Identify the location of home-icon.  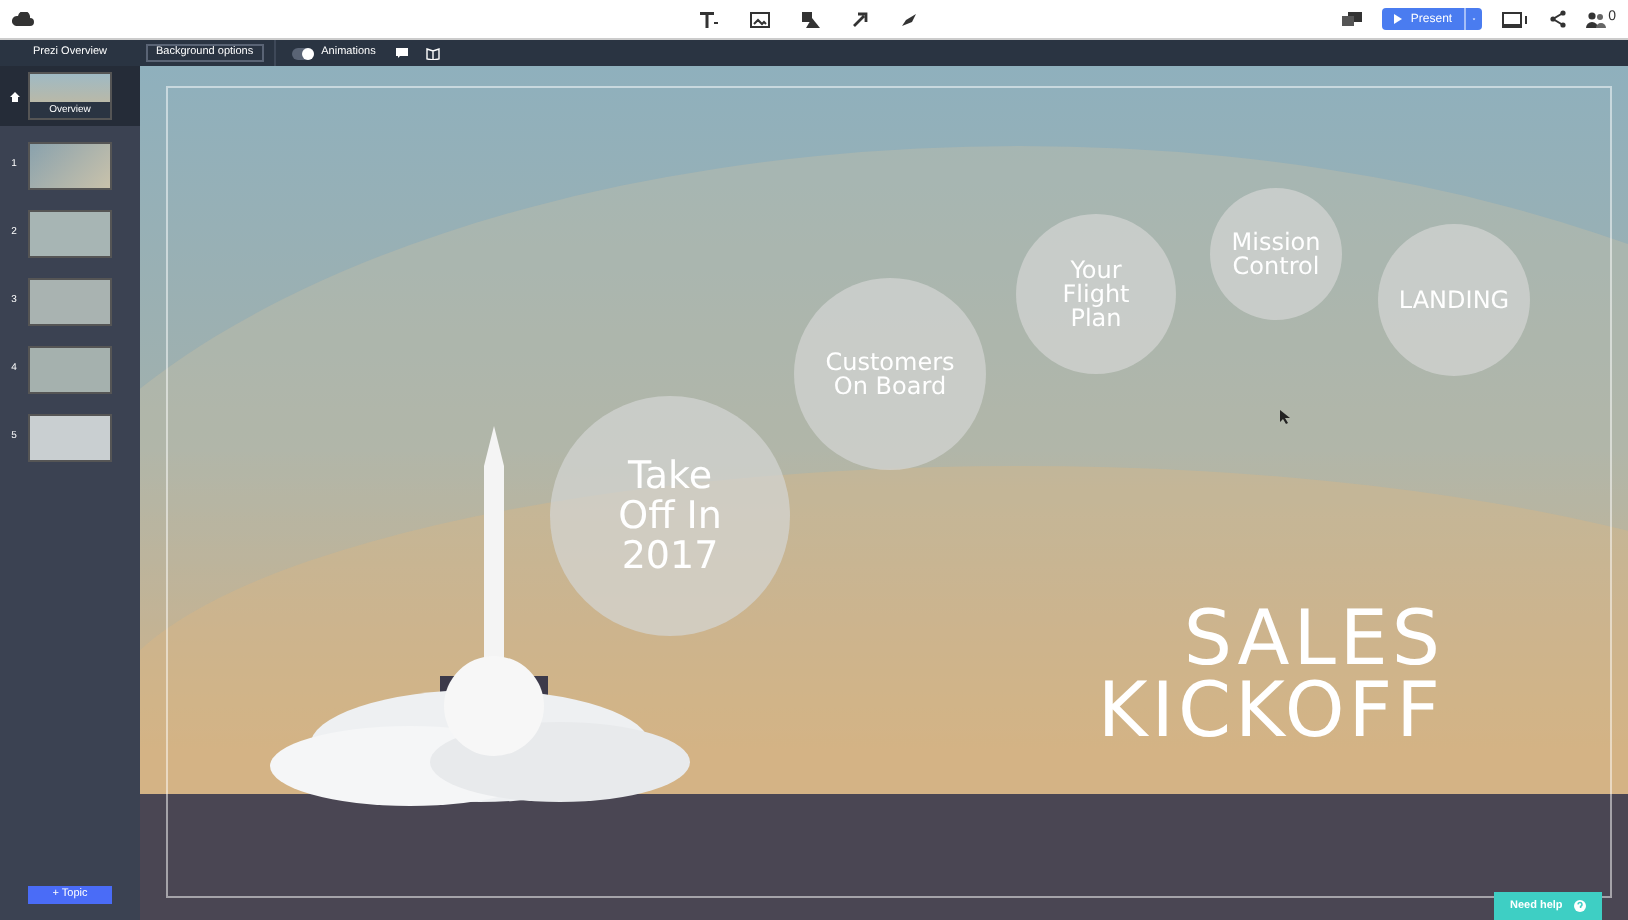
(14, 96).